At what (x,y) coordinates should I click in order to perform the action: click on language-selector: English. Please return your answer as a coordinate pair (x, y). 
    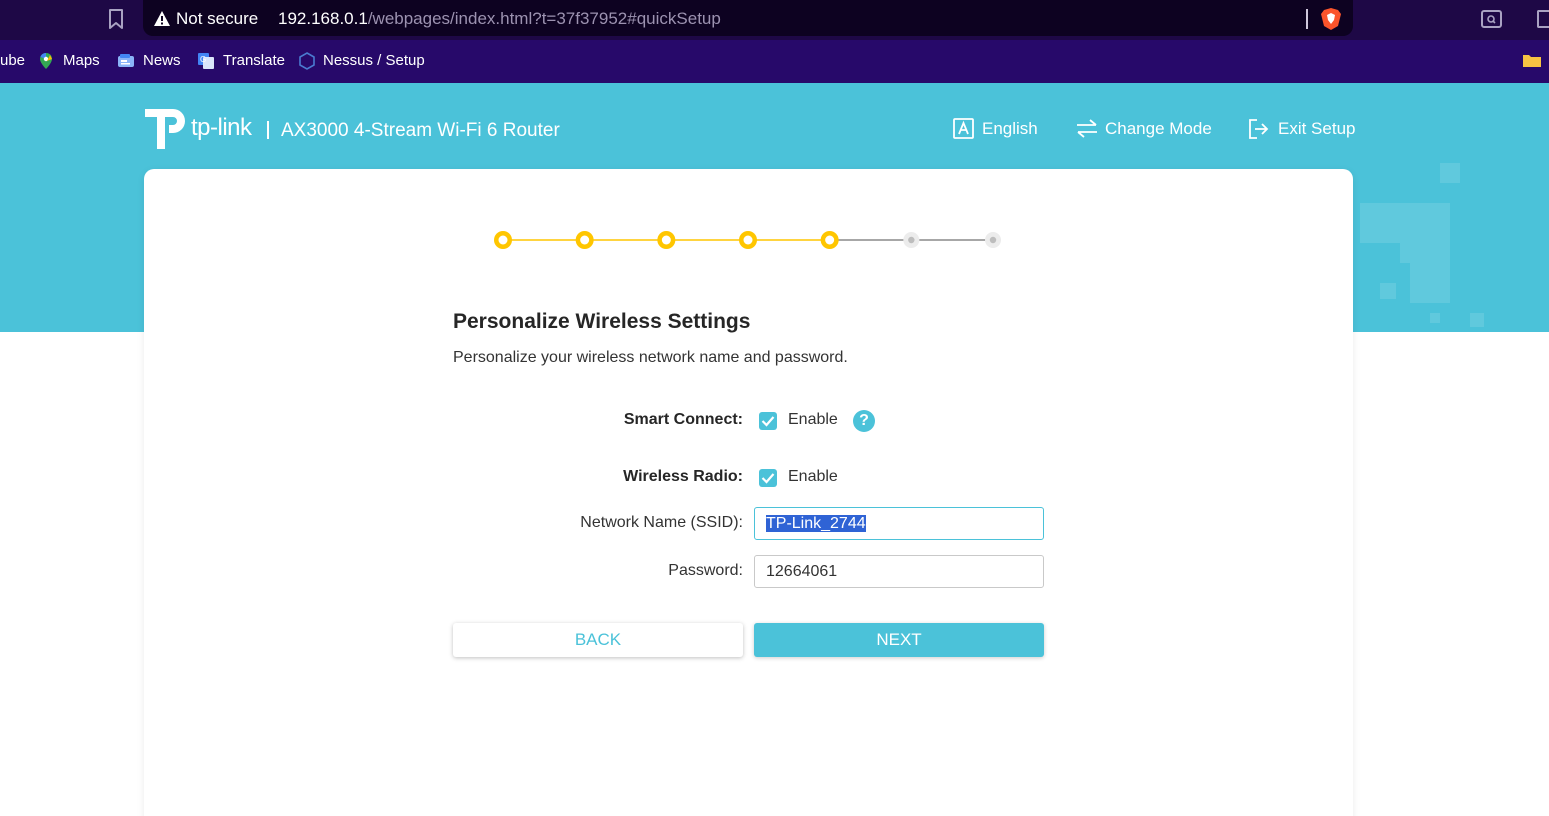
    Looking at the image, I should click on (998, 129).